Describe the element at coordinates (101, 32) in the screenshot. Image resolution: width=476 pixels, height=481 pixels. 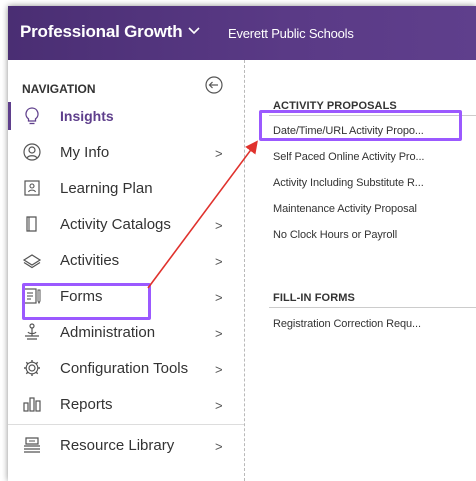
I see `app-switcher-title: Professional Growth` at that location.